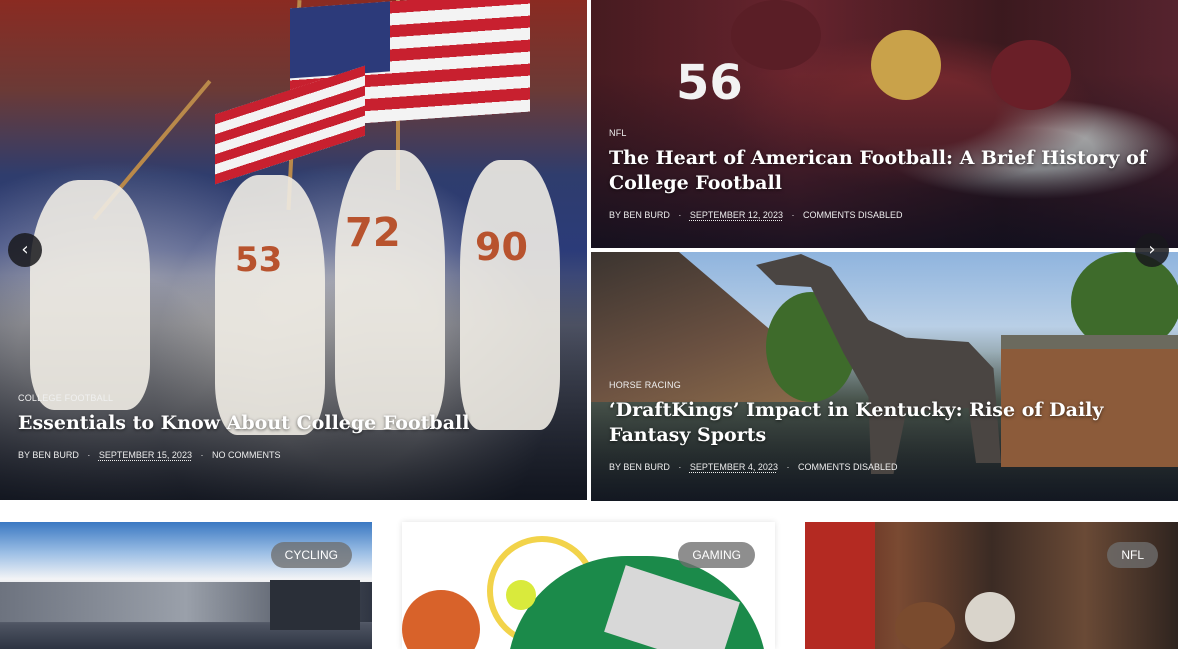 This screenshot has width=1178, height=649. Describe the element at coordinates (501, 247) in the screenshot. I see `jersey-number: 90` at that location.